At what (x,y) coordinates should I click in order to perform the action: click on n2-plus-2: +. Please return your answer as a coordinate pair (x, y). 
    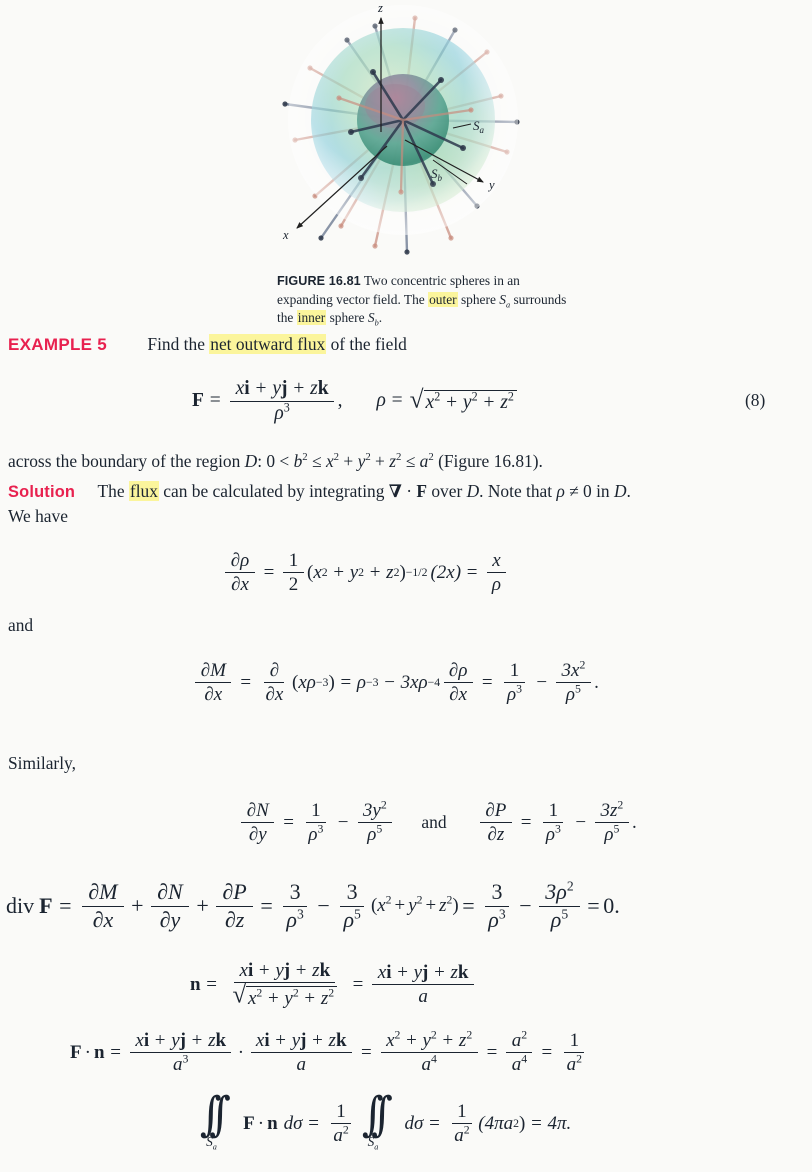
    Looking at the image, I should click on (439, 972).